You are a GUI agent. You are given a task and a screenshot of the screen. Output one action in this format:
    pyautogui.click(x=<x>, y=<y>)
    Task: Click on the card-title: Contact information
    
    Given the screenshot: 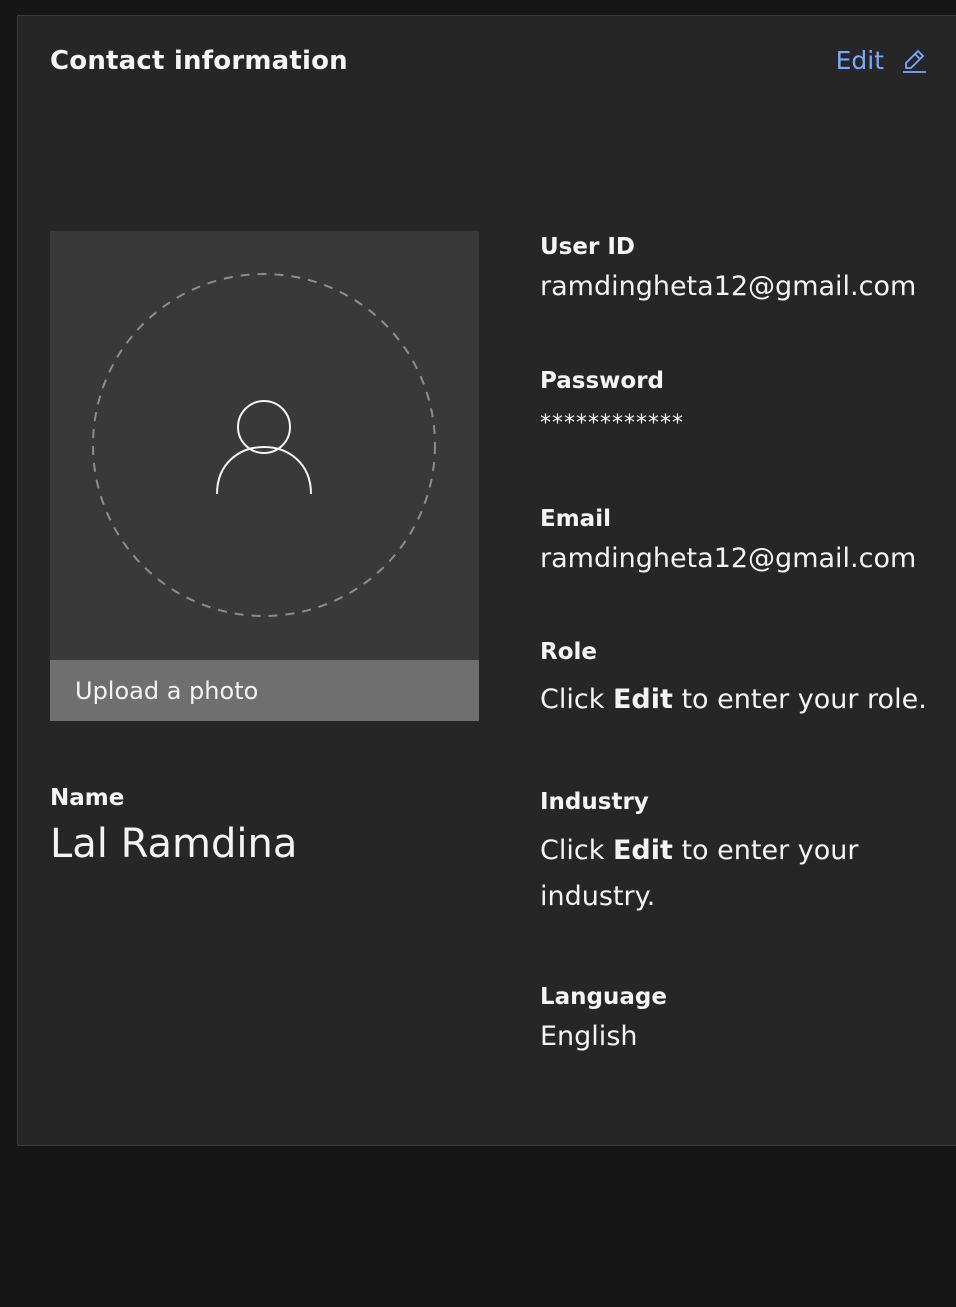 What is the action you would take?
    pyautogui.click(x=199, y=61)
    